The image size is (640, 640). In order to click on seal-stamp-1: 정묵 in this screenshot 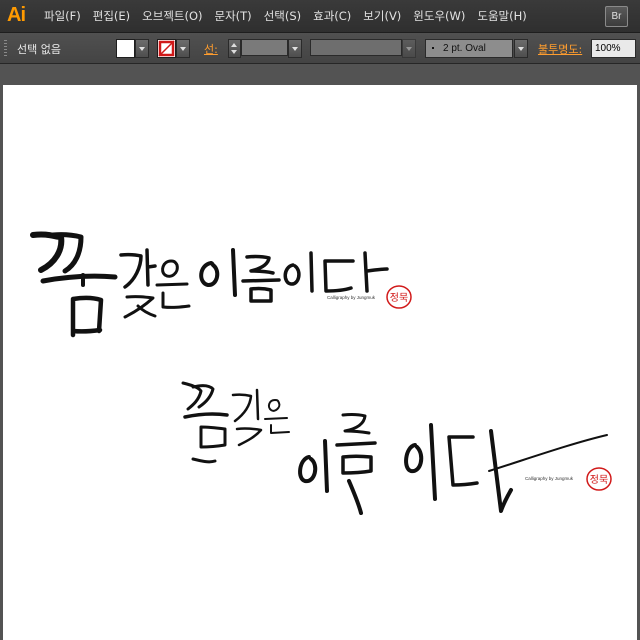, I will do `click(399, 297)`.